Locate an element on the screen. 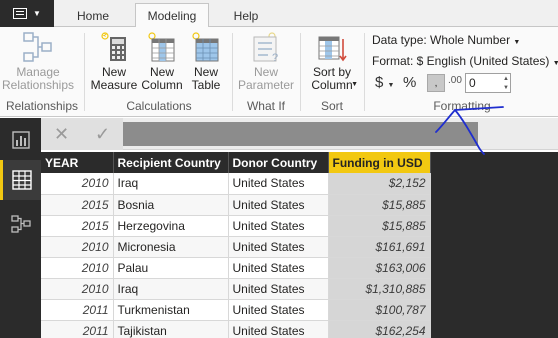 This screenshot has height=338, width=558. new-table-button: New Table is located at coordinates (206, 61).